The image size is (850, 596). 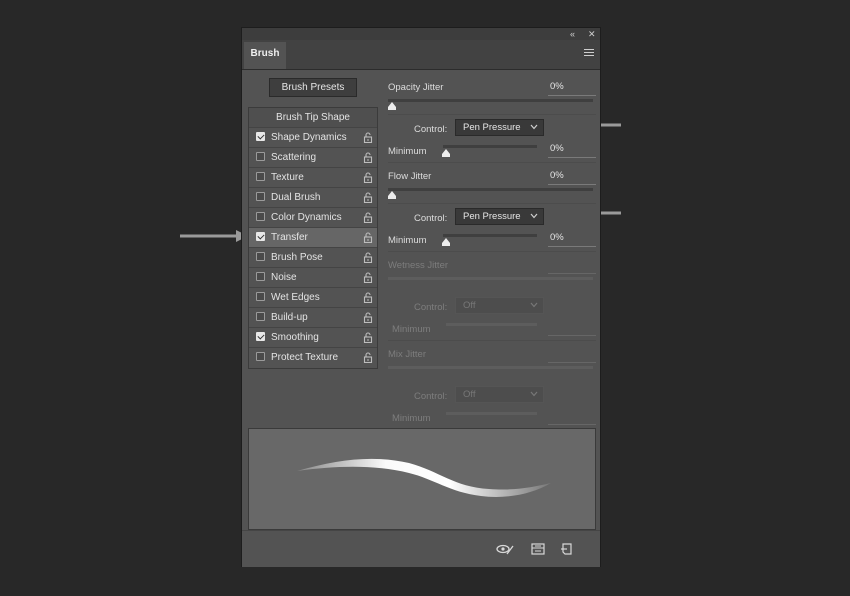 What do you see at coordinates (295, 337) in the screenshot?
I see `option-label: Smoothing` at bounding box center [295, 337].